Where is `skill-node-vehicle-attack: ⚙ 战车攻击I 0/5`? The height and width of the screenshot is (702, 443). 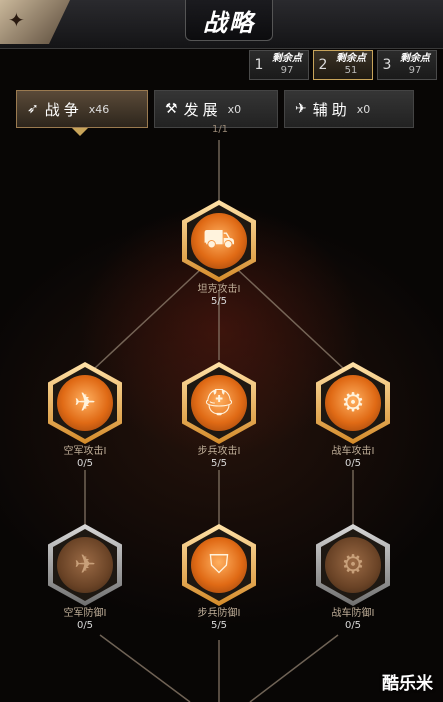 skill-node-vehicle-attack: ⚙ 战车攻击I 0/5 is located at coordinates (353, 416).